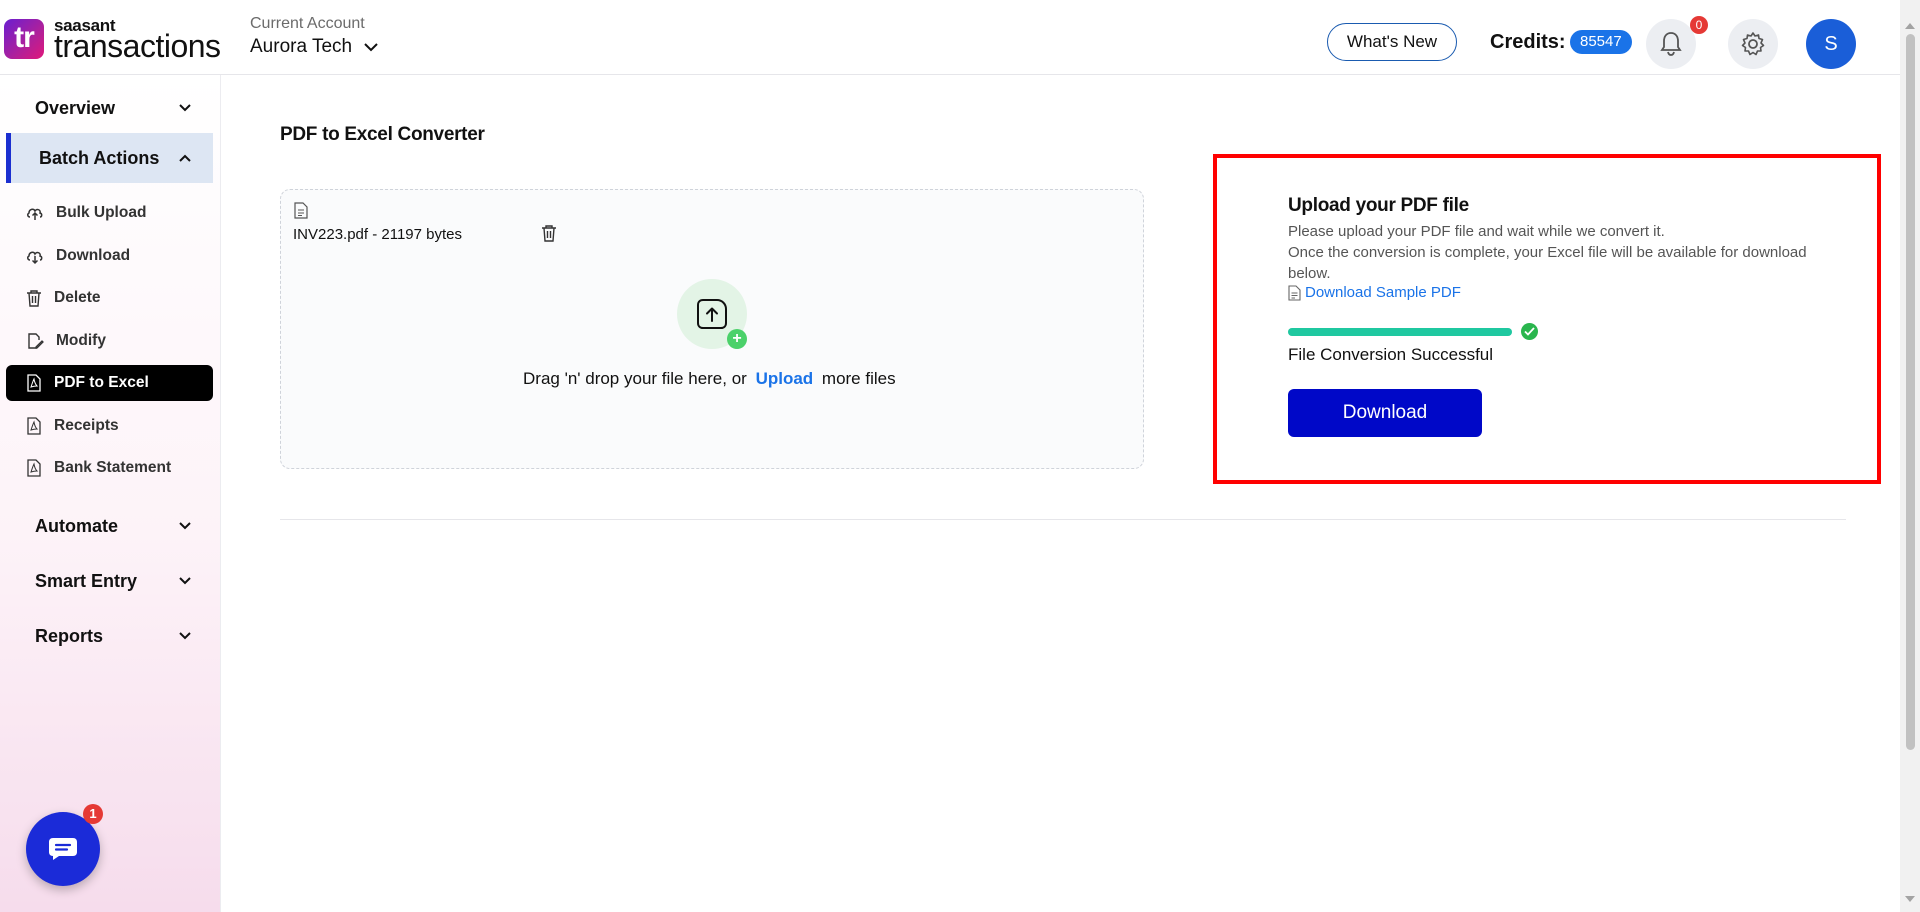 The width and height of the screenshot is (1920, 912). What do you see at coordinates (382, 134) in the screenshot?
I see `page-title: PDF to Excel Converter` at bounding box center [382, 134].